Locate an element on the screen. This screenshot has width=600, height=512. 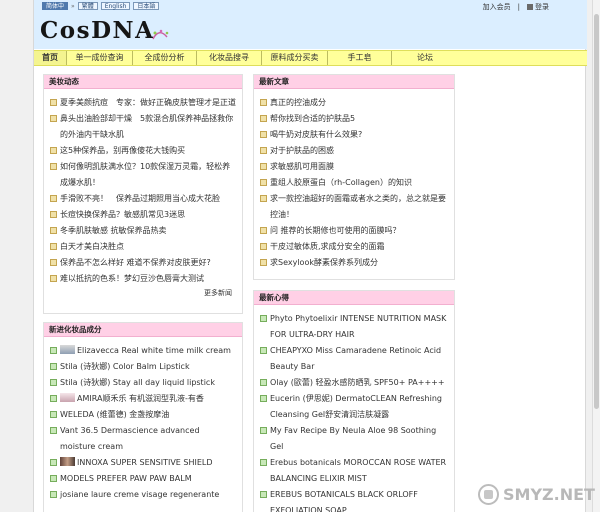
site-logo: CosDNA is located at coordinates (97, 30).